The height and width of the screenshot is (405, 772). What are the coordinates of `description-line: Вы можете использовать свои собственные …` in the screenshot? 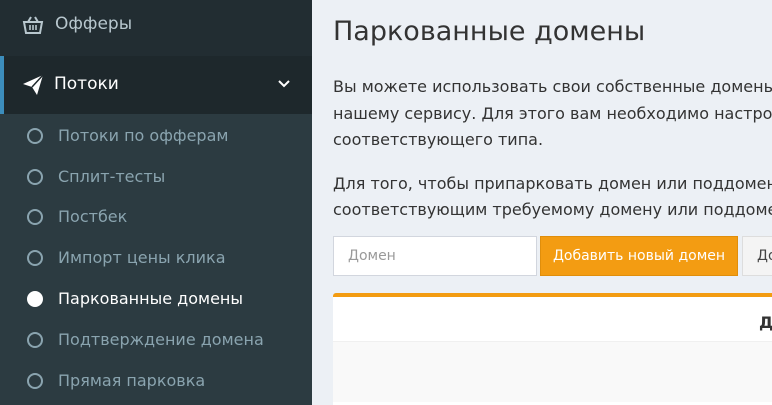 It's located at (552, 86).